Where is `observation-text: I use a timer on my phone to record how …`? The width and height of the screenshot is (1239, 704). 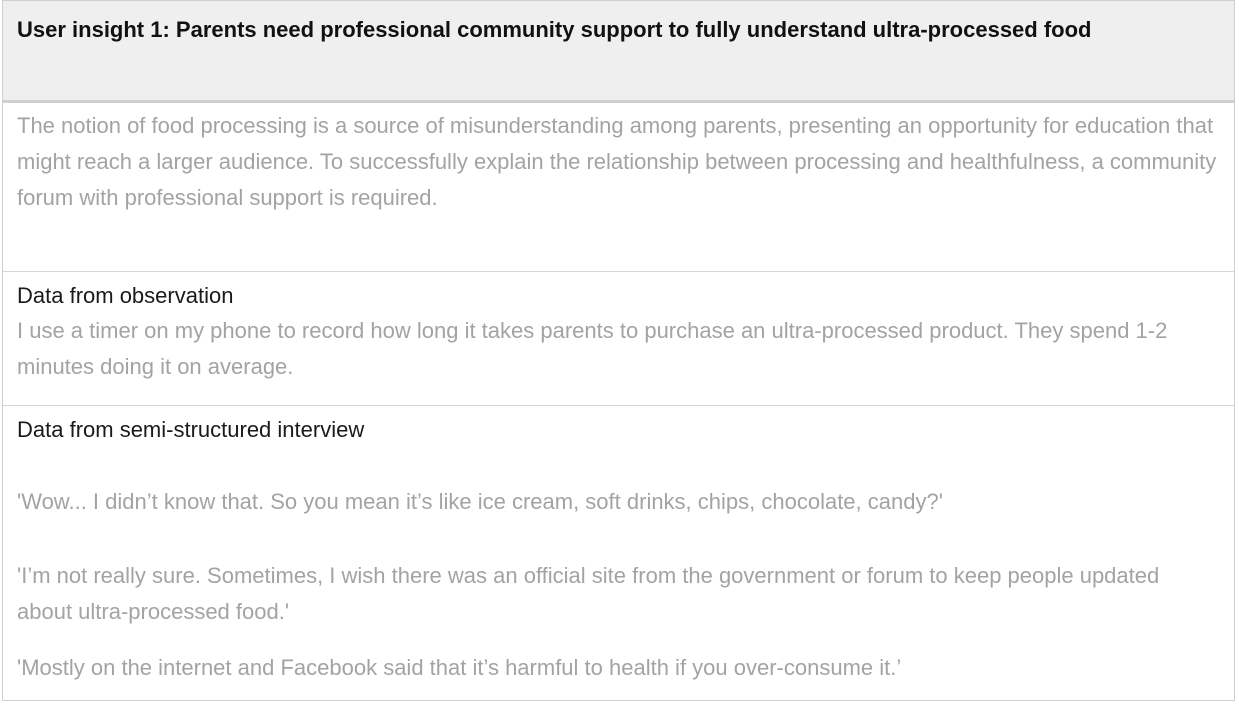 observation-text: I use a timer on my phone to record how … is located at coordinates (592, 348).